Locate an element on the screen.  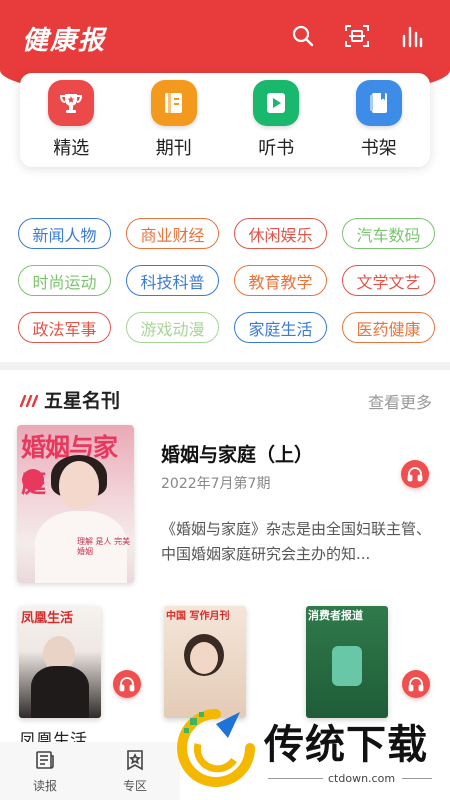
category-news-people: 新闻人物 is located at coordinates (64, 233).